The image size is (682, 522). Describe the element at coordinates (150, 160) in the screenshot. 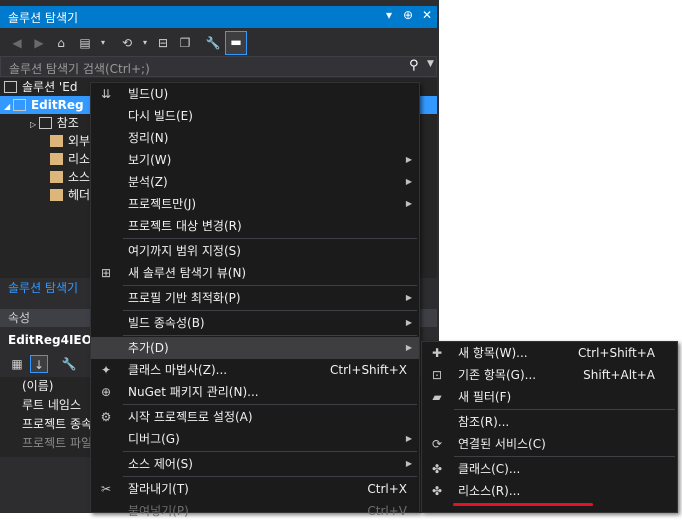

I see `menu-item-label: 보기(W)` at that location.